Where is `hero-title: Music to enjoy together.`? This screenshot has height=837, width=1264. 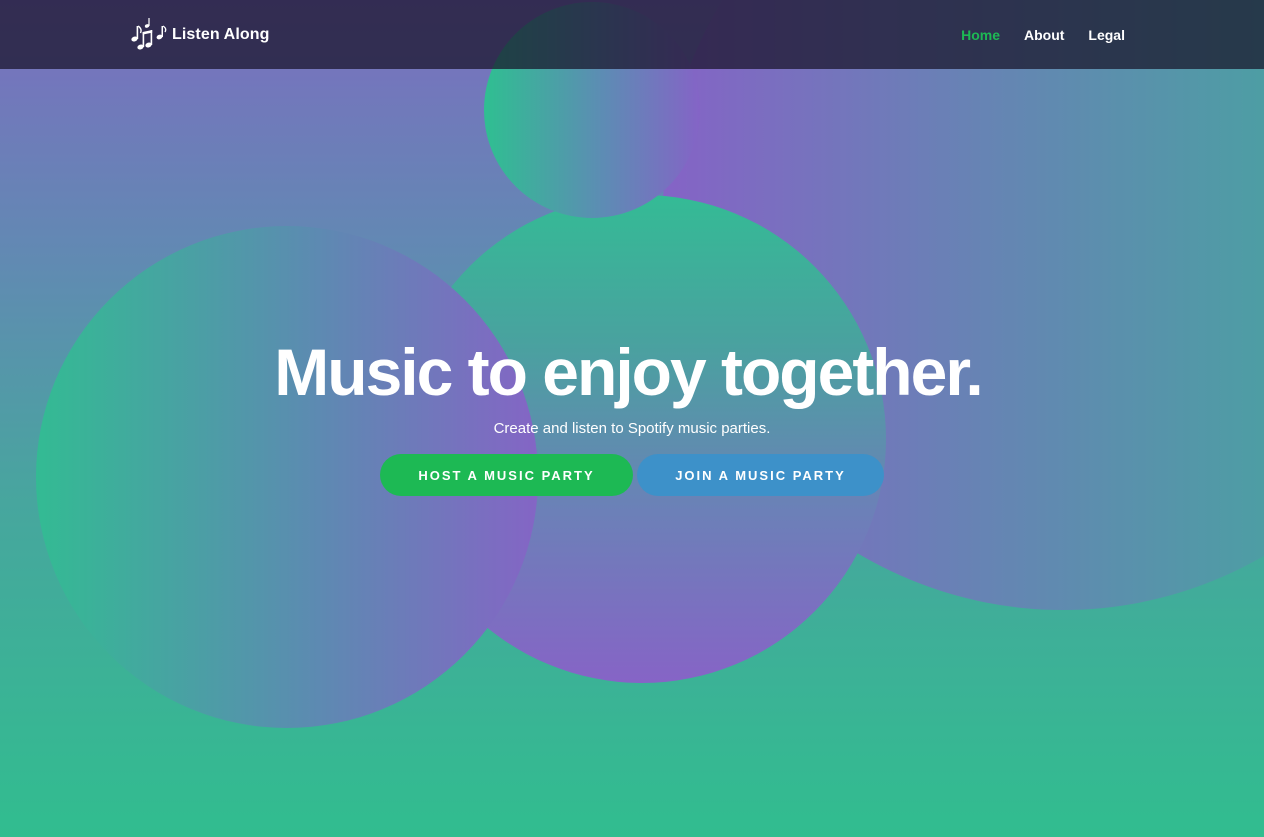 hero-title: Music to enjoy together. is located at coordinates (628, 372).